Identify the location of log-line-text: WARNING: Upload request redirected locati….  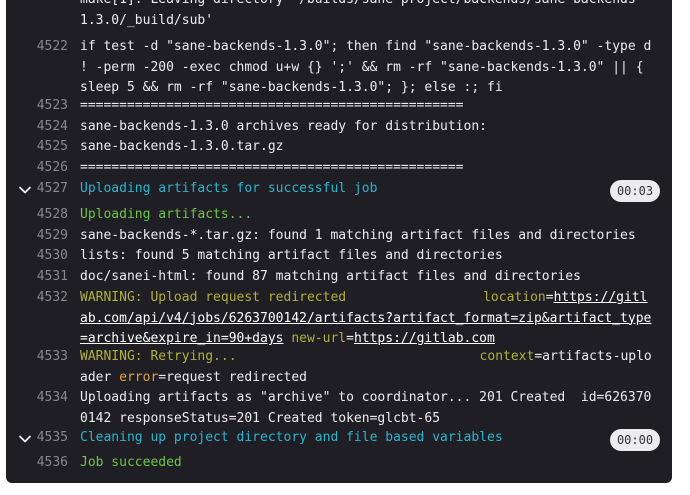
(366, 318).